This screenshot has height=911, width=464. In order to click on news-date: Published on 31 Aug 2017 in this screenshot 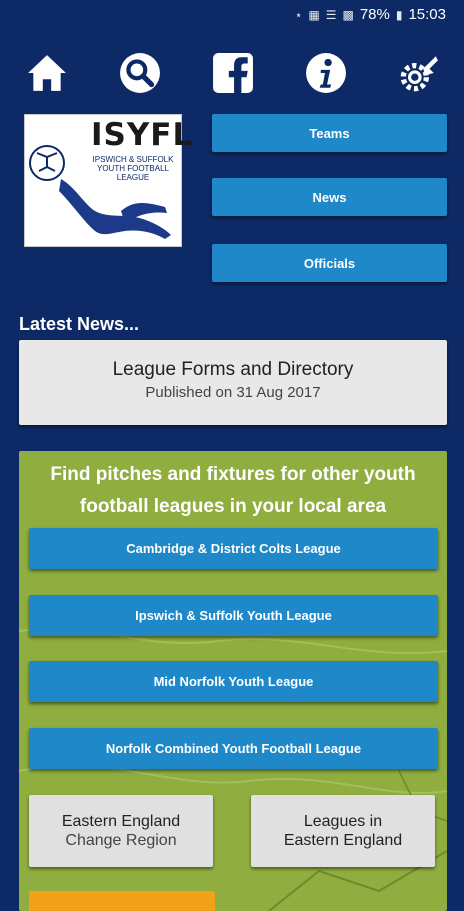, I will do `click(233, 392)`.